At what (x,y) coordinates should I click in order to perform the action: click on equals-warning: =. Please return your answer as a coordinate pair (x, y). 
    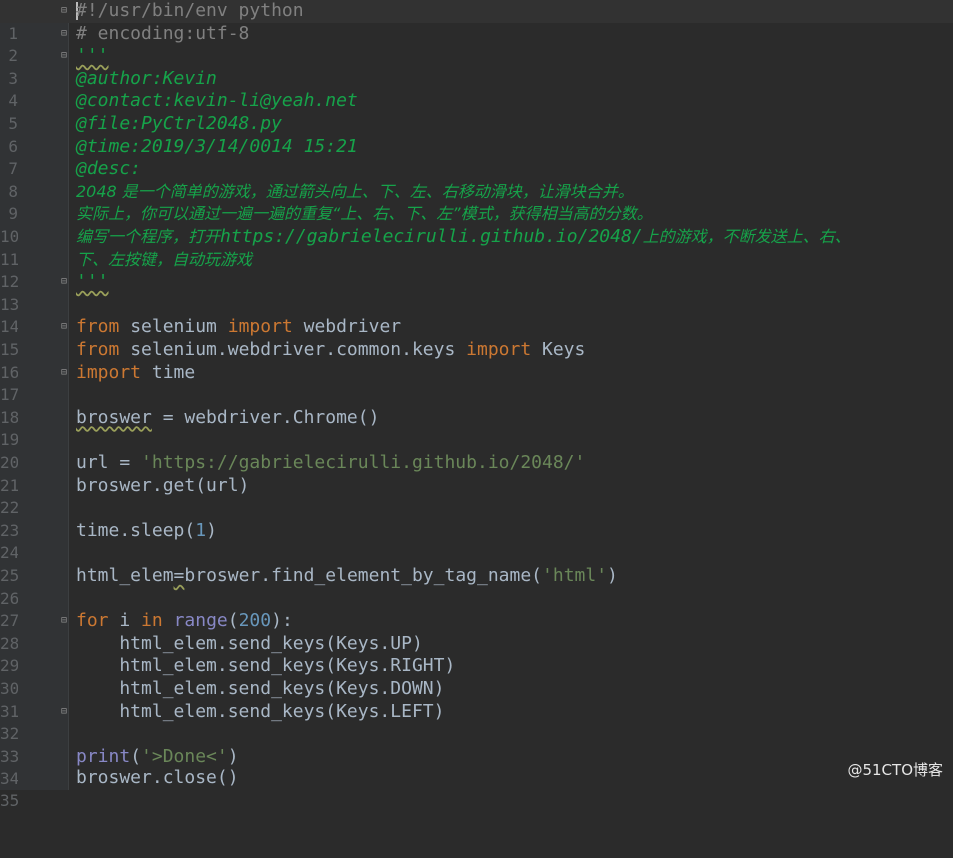
    Looking at the image, I should click on (179, 575).